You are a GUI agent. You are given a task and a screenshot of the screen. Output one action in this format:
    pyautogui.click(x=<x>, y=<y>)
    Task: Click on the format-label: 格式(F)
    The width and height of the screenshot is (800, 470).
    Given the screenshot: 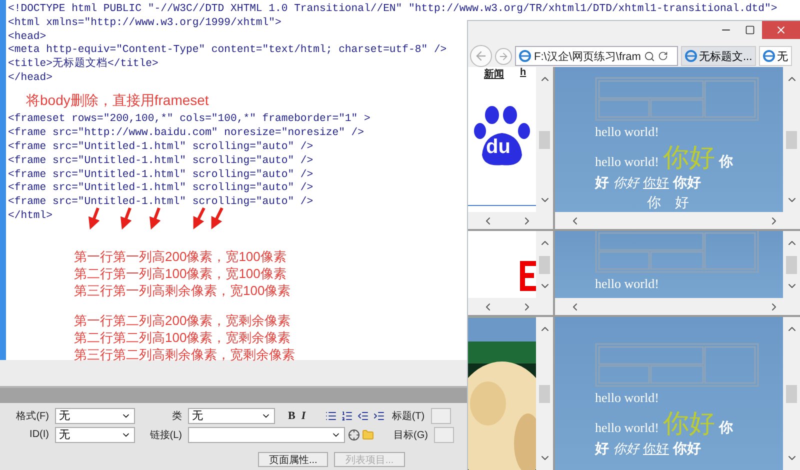 What is the action you would take?
    pyautogui.click(x=32, y=416)
    